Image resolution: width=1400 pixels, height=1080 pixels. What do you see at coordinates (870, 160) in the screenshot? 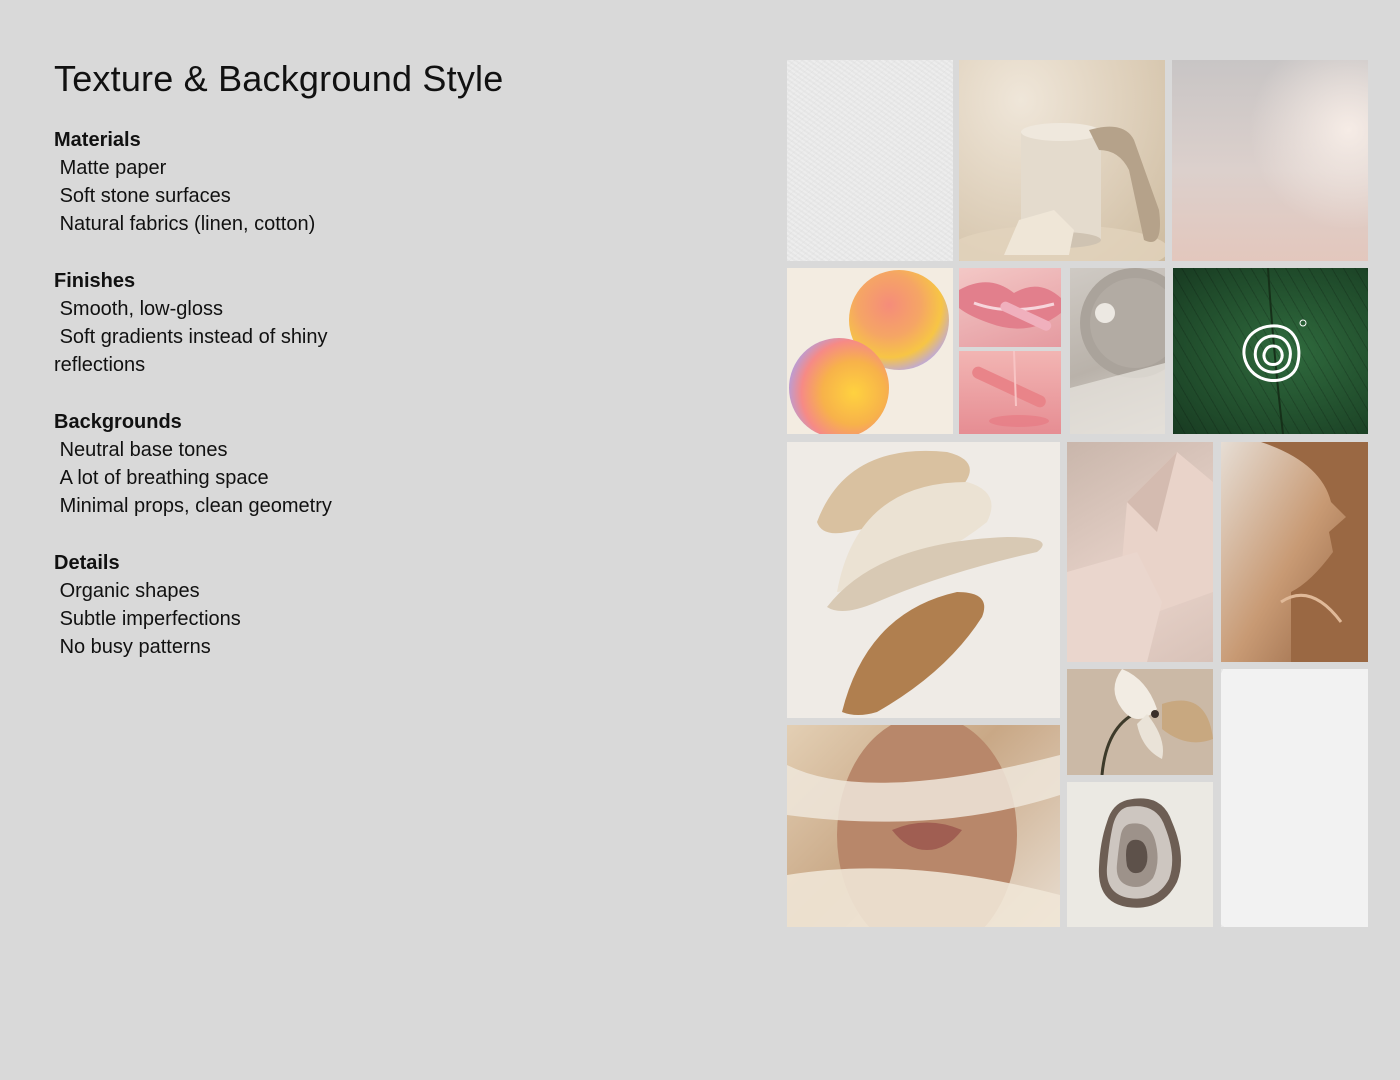
I see `matte-paper-texture-image` at bounding box center [870, 160].